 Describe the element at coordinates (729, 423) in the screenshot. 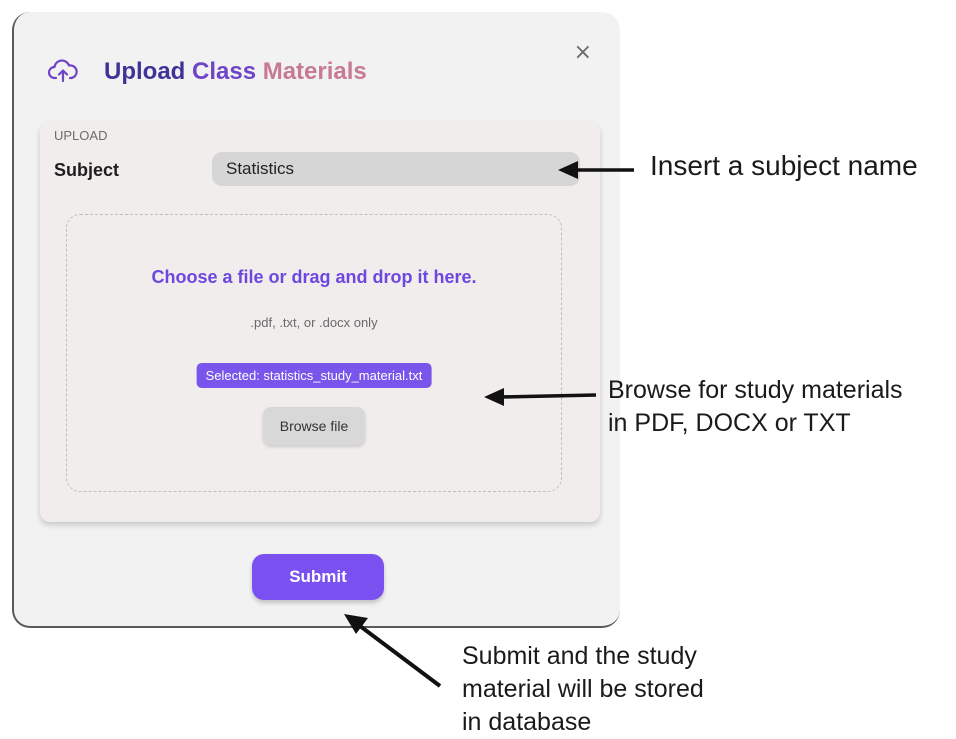

I see `annotation-browse-line2: in PDF, DOCX or TXT` at that location.